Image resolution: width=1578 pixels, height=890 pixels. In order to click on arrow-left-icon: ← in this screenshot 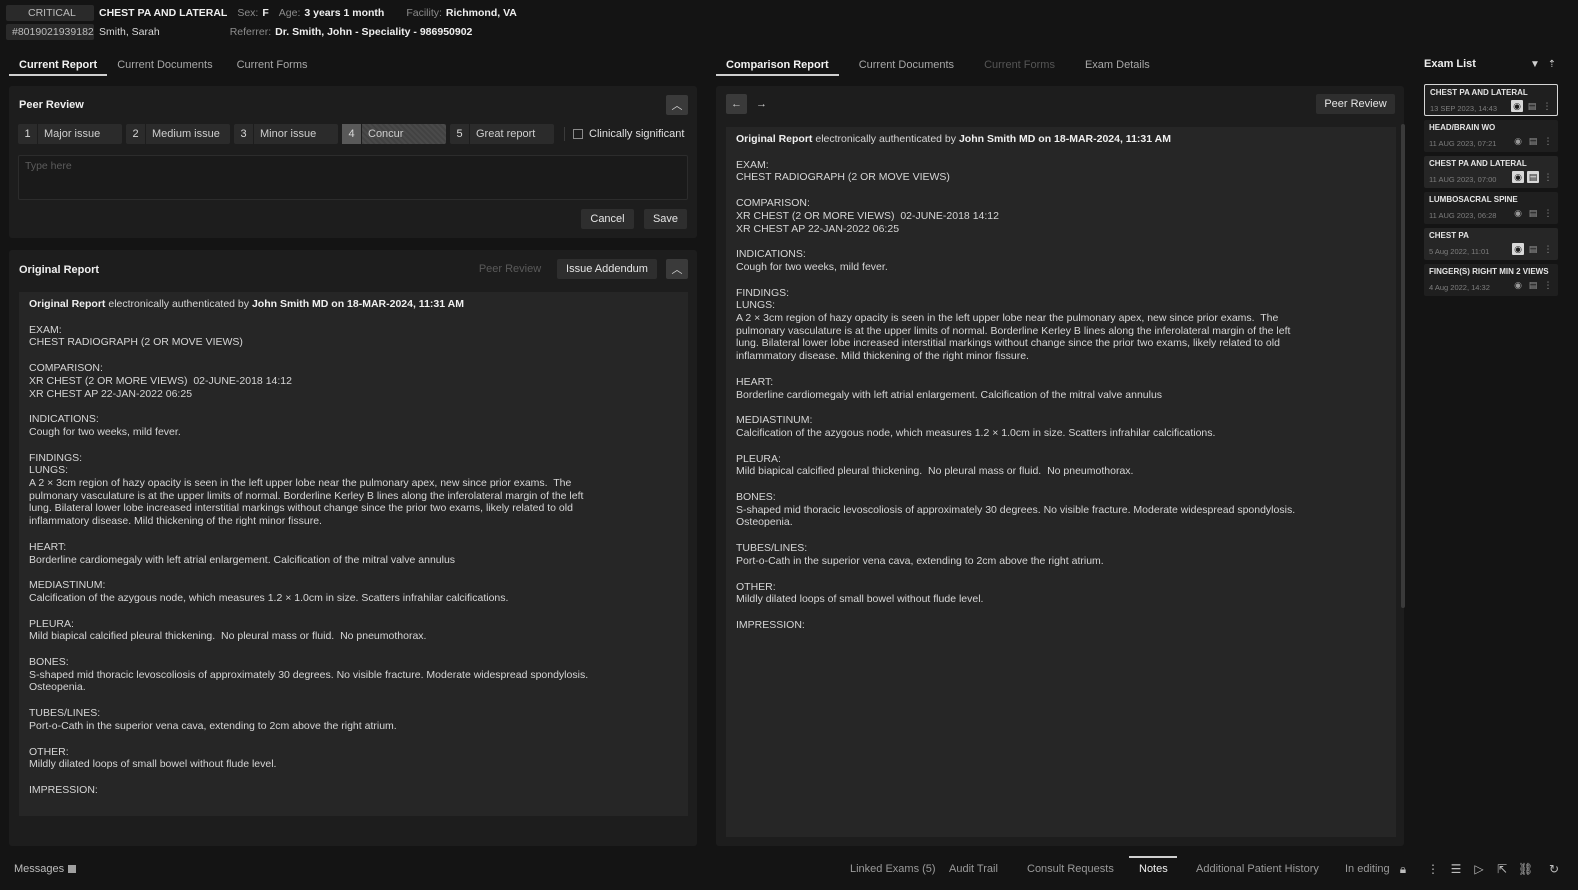, I will do `click(736, 104)`.